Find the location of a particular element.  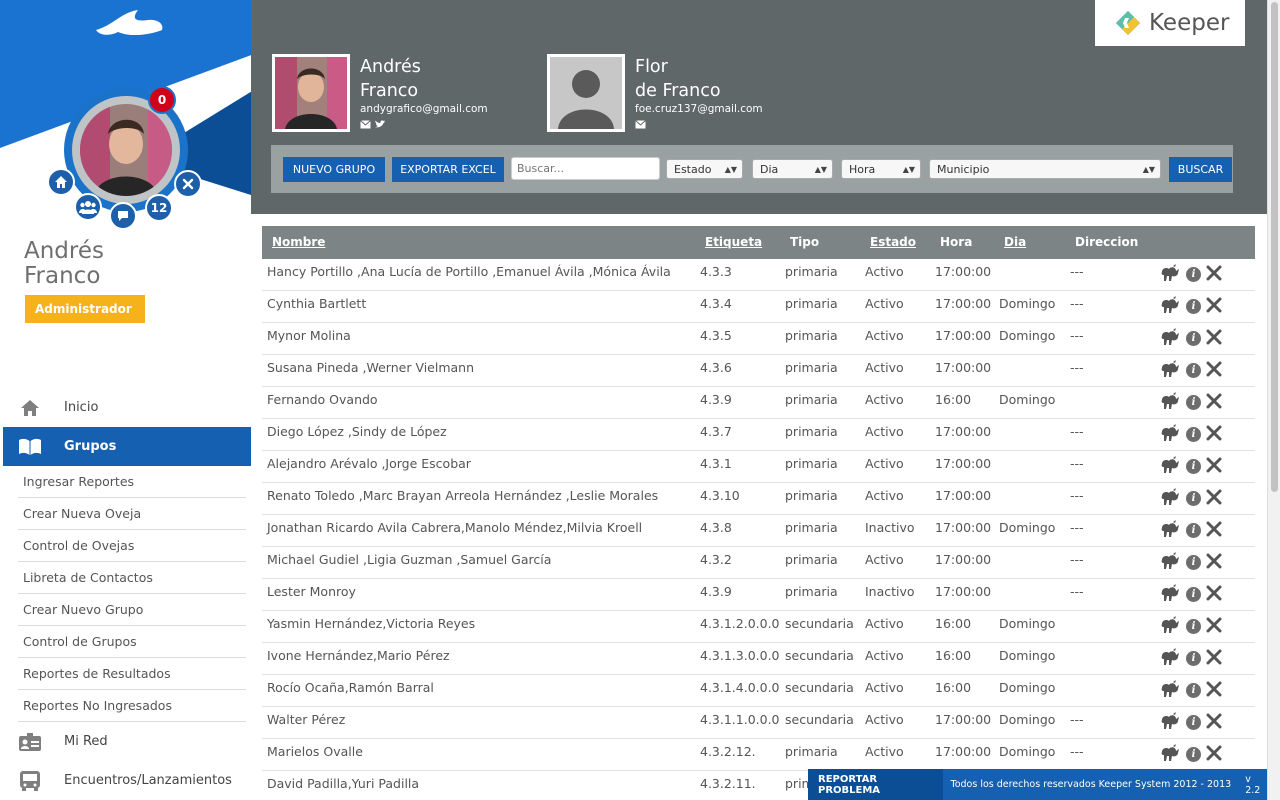

subnav-crear-nuevo-grupo: Crear Nuevo Grupo is located at coordinates (132, 610).